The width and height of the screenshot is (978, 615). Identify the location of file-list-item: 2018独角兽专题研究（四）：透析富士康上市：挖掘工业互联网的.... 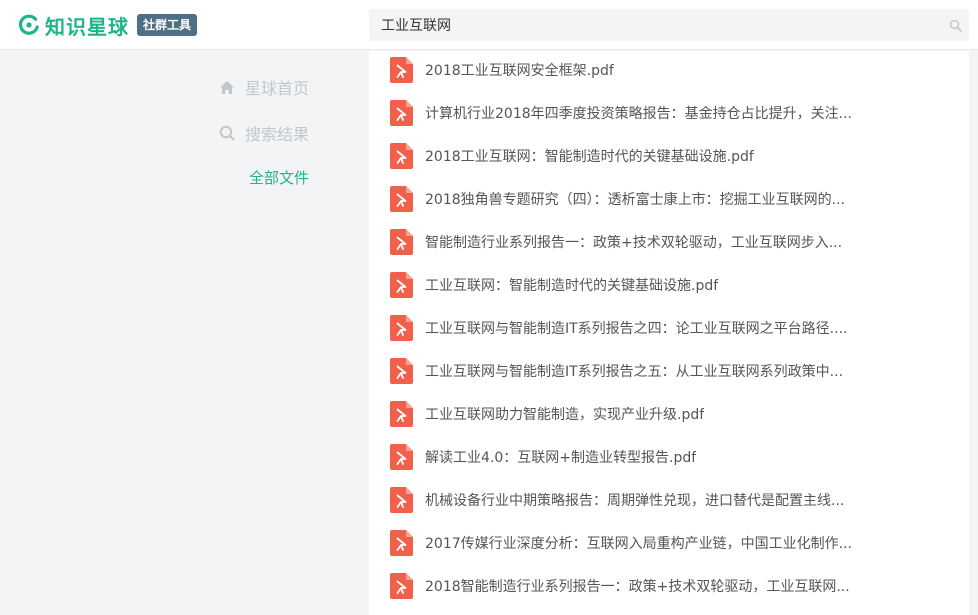
(669, 198).